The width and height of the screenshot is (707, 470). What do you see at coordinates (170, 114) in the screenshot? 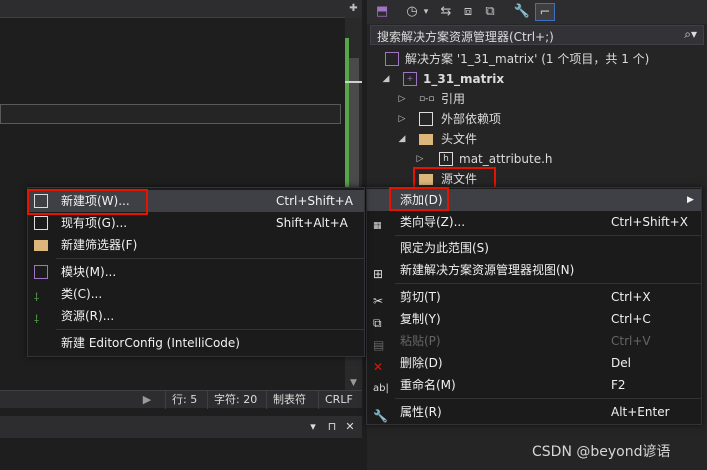
I see `editor-find-field` at bounding box center [170, 114].